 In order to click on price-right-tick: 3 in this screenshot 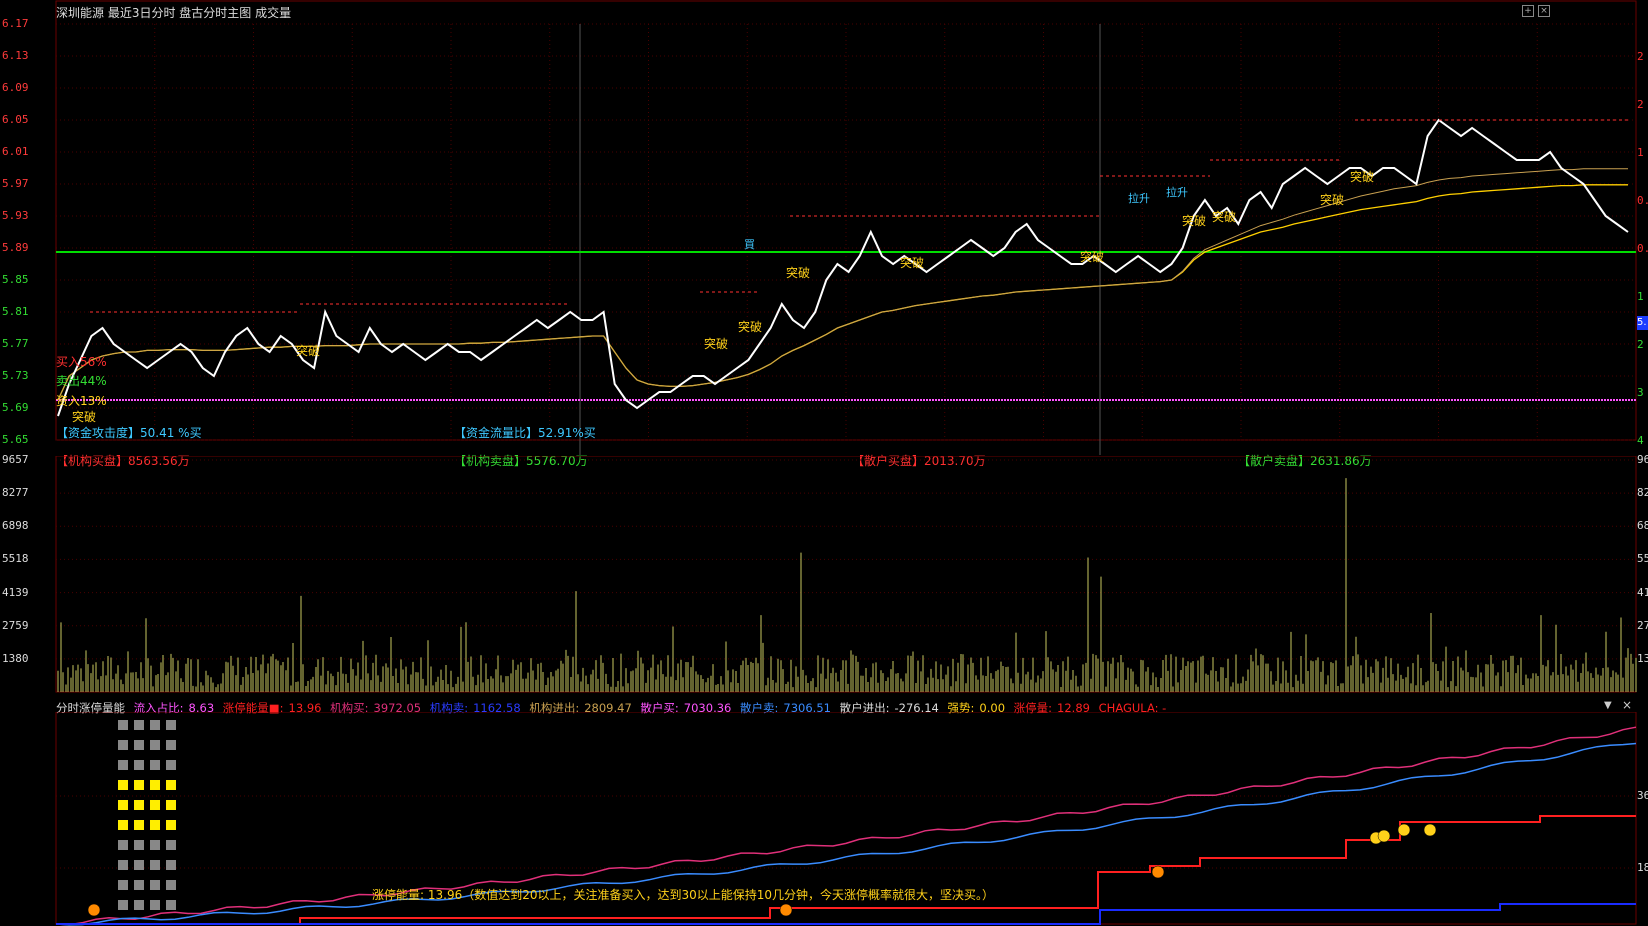, I will do `click(1640, 392)`.